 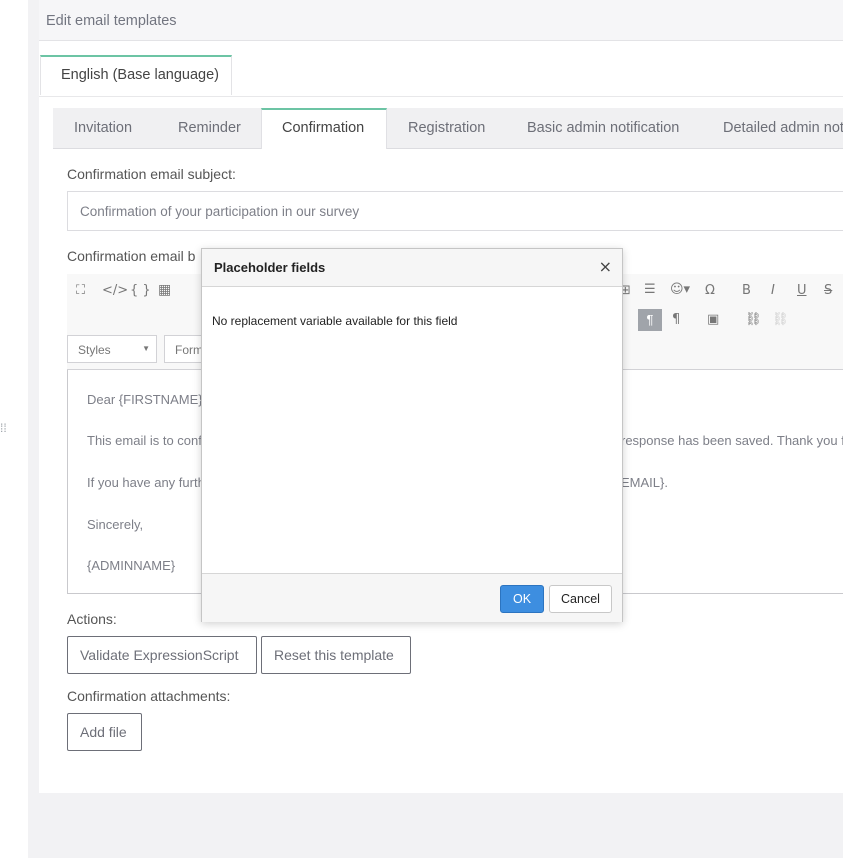 I want to click on body-line: This email is to conf, so click(x=144, y=440).